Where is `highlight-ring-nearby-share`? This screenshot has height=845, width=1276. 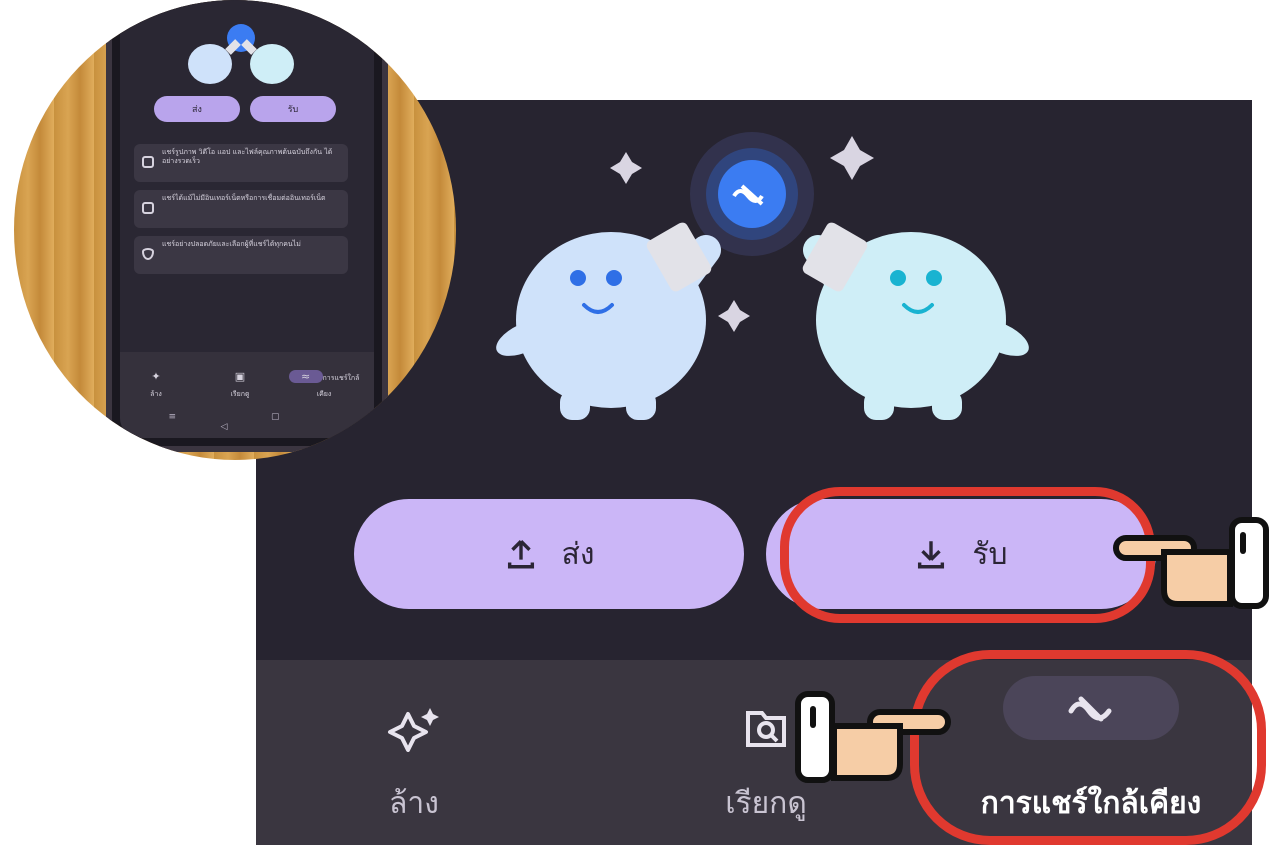
highlight-ring-nearby-share is located at coordinates (1088, 747).